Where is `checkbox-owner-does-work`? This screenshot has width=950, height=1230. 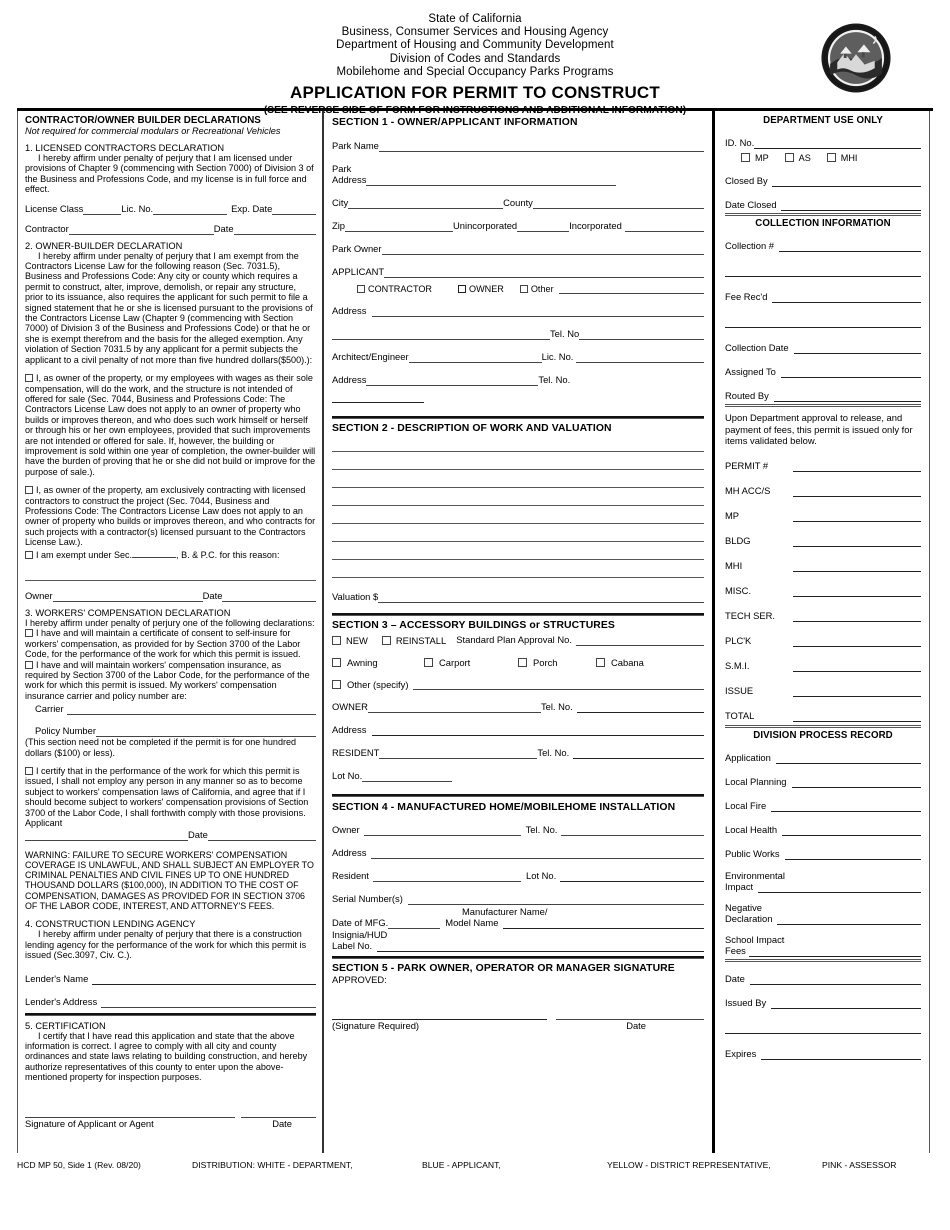 checkbox-owner-does-work is located at coordinates (29, 378).